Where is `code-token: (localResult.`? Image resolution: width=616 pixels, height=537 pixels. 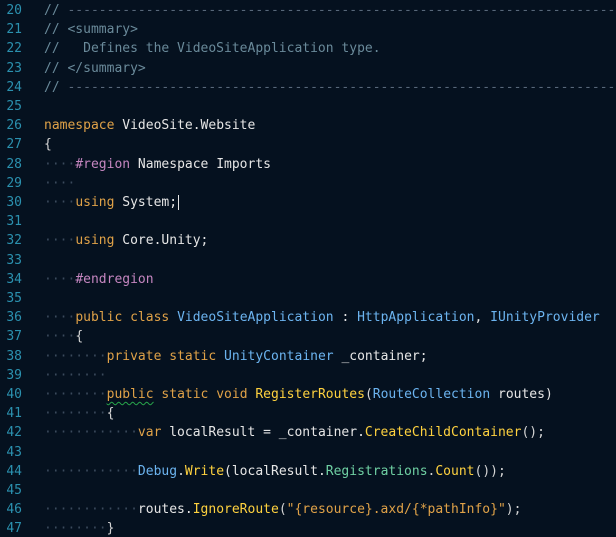
code-token: (localResult. is located at coordinates (275, 471).